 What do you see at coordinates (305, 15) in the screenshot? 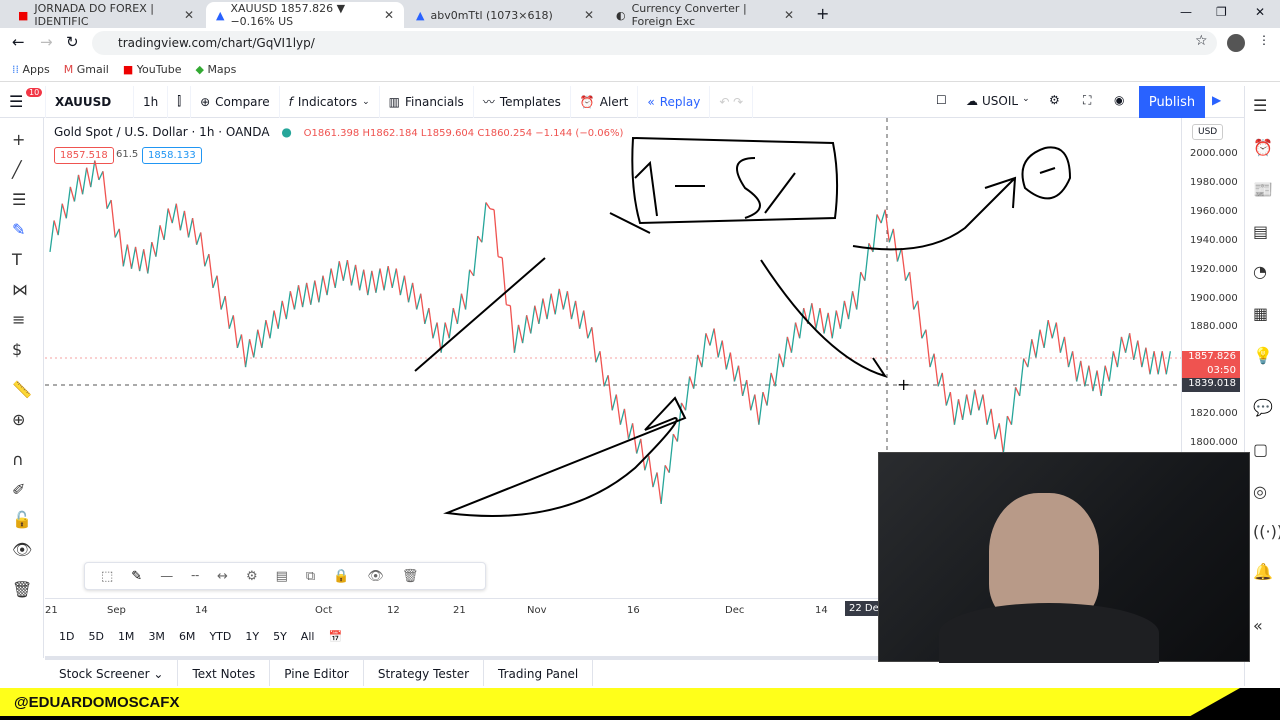
I see `browser-tab-active: ▲ XAUUSD 1857.826 ▼ −0.16% US ✕` at bounding box center [305, 15].